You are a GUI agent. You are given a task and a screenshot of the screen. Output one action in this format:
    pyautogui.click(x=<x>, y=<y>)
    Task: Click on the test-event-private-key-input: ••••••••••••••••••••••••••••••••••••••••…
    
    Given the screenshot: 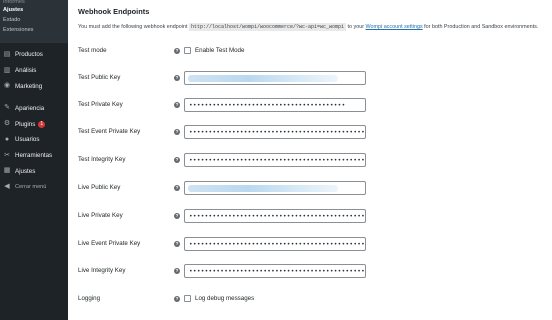 What is the action you would take?
    pyautogui.click(x=275, y=132)
    